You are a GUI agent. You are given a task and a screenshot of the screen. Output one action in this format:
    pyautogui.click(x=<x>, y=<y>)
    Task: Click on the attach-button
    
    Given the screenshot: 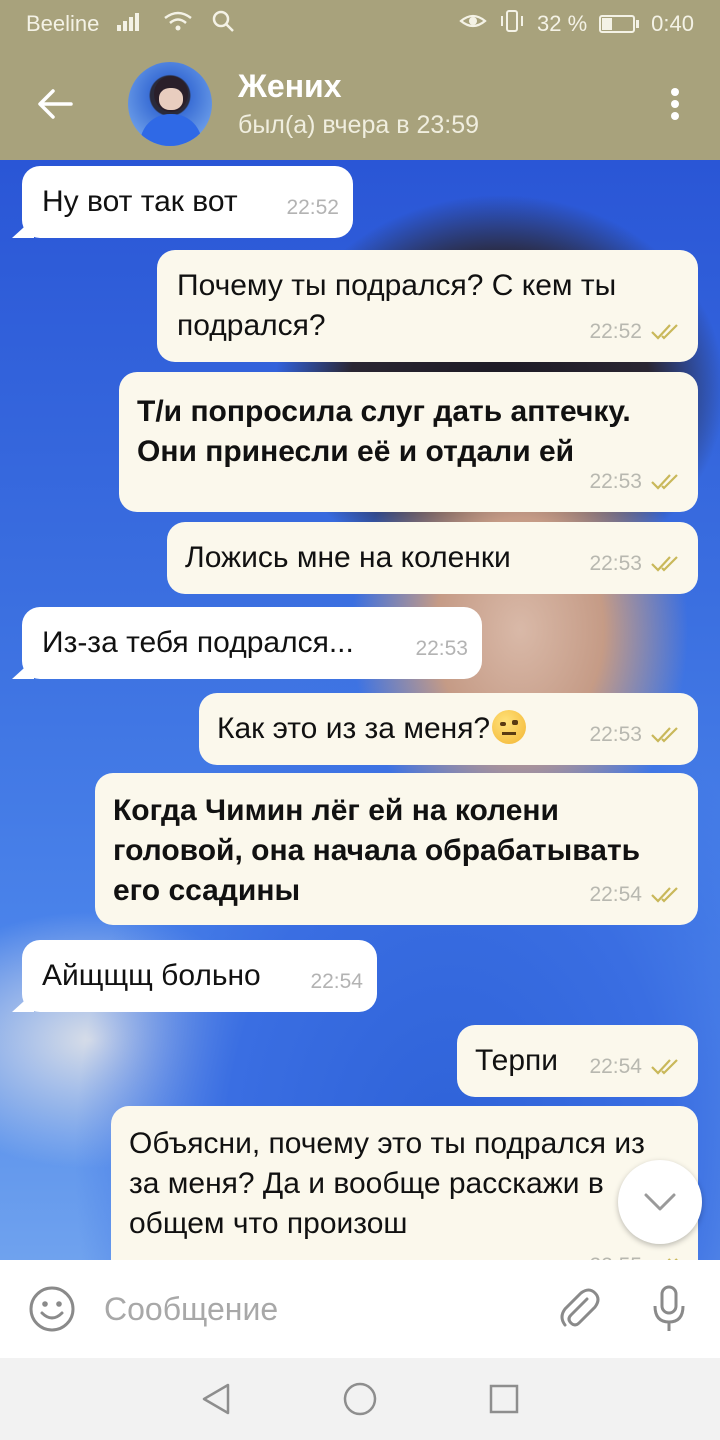 What is the action you would take?
    pyautogui.click(x=579, y=1309)
    